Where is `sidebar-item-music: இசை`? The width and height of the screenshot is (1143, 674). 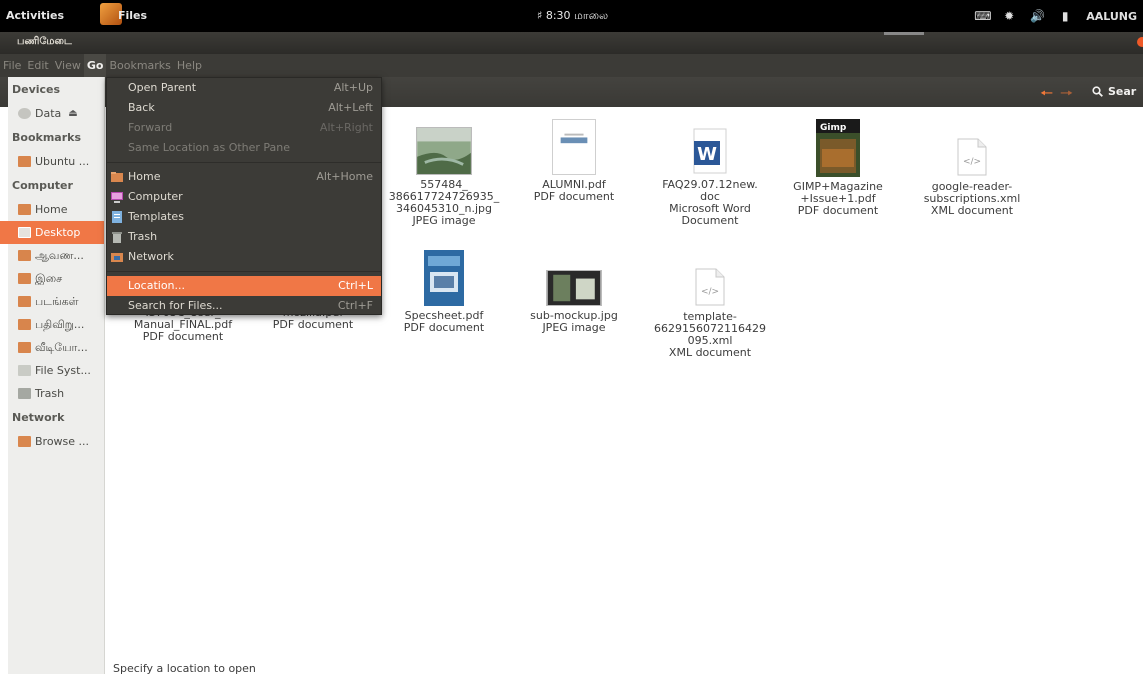 sidebar-item-music: இசை is located at coordinates (56, 278).